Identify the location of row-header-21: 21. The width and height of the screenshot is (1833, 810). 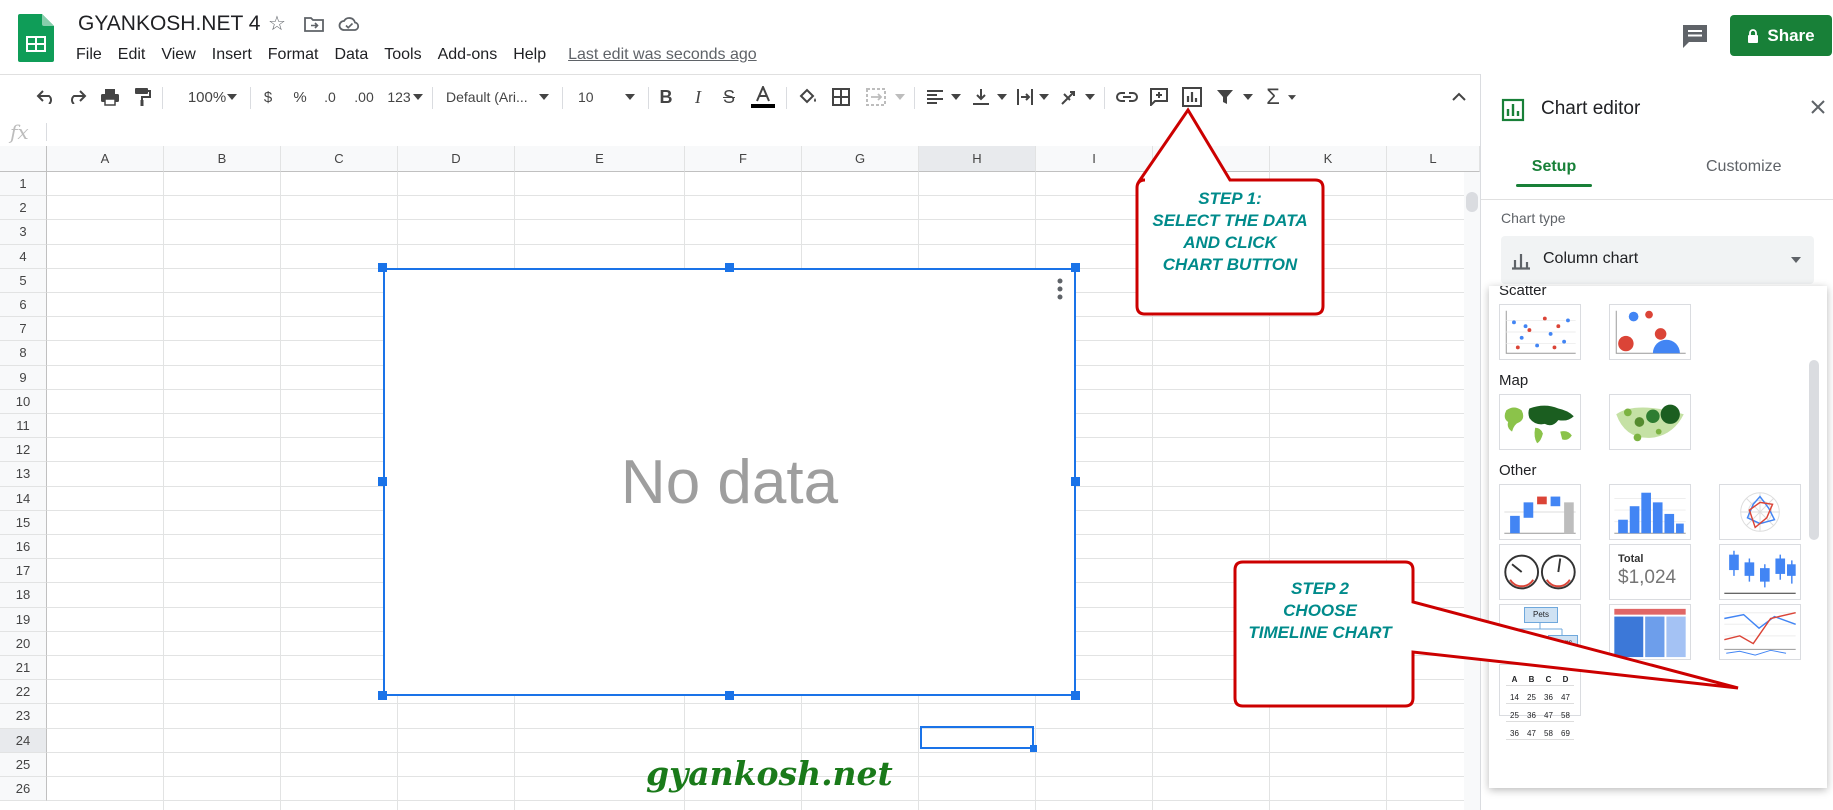
(23, 668).